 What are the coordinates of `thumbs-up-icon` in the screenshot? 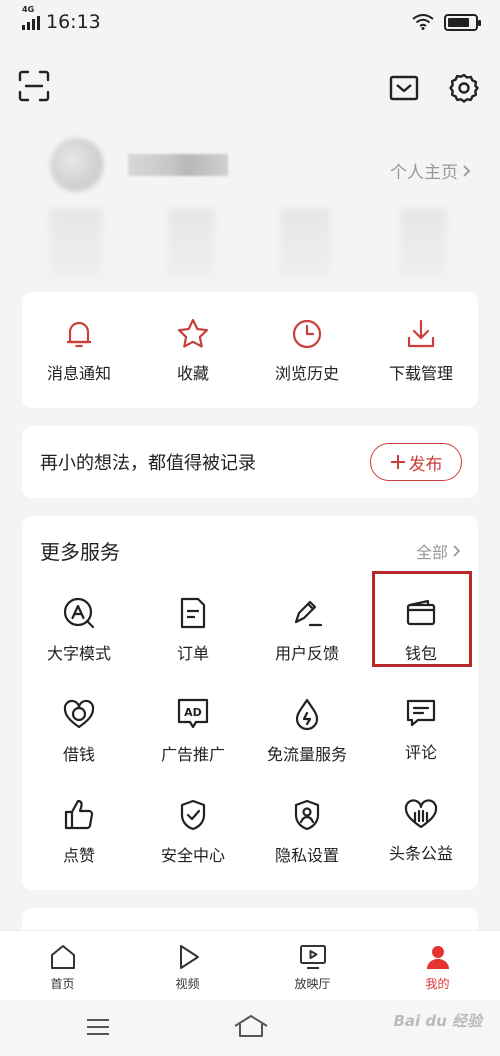 It's located at (79, 814).